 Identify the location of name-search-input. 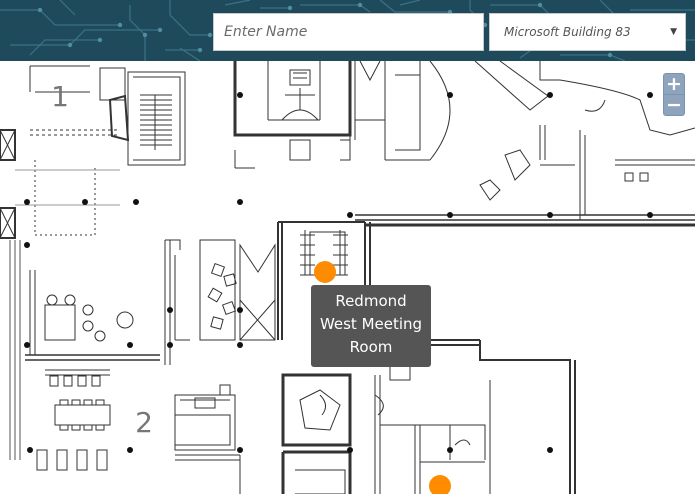
(348, 32).